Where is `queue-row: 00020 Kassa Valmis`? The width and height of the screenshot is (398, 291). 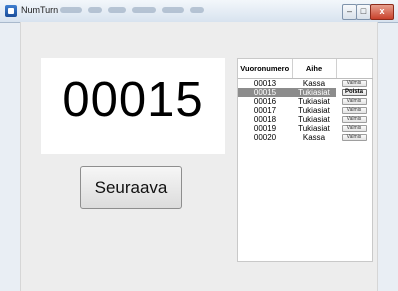
queue-row: 00020 Kassa Valmis is located at coordinates (305, 137).